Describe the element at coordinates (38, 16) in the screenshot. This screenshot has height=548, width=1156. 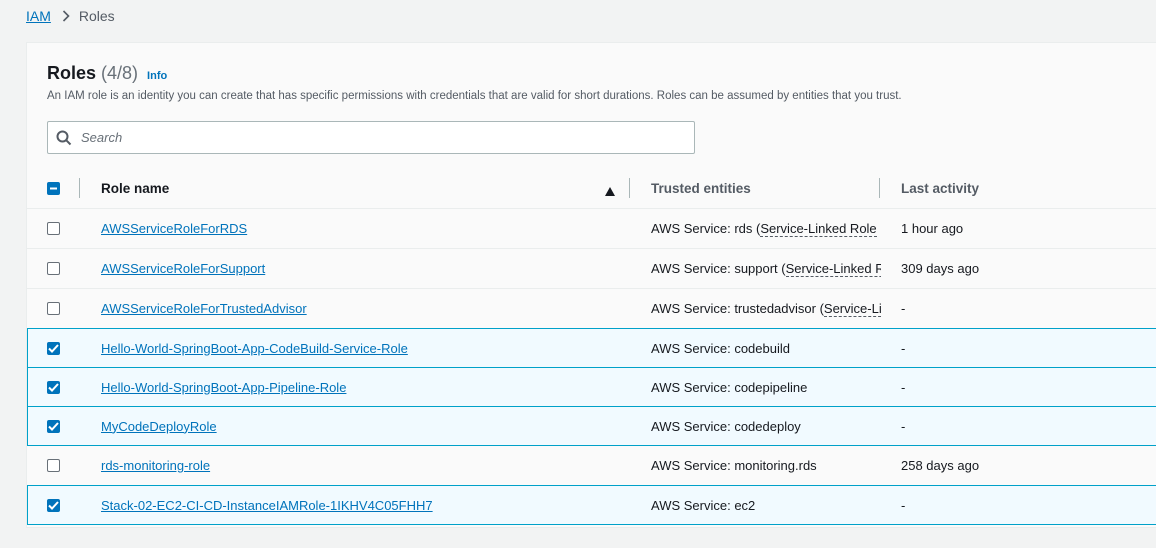
I see `breadcrumb-iam-link: IAM` at that location.